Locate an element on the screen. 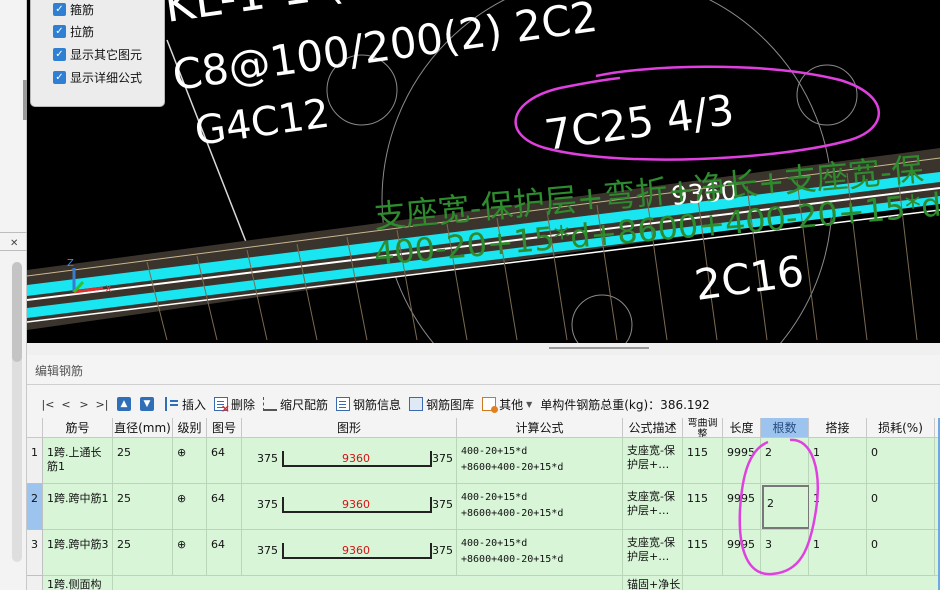 The width and height of the screenshot is (940, 590). rebar-info-button: 钢筋信息 is located at coordinates (368, 404).